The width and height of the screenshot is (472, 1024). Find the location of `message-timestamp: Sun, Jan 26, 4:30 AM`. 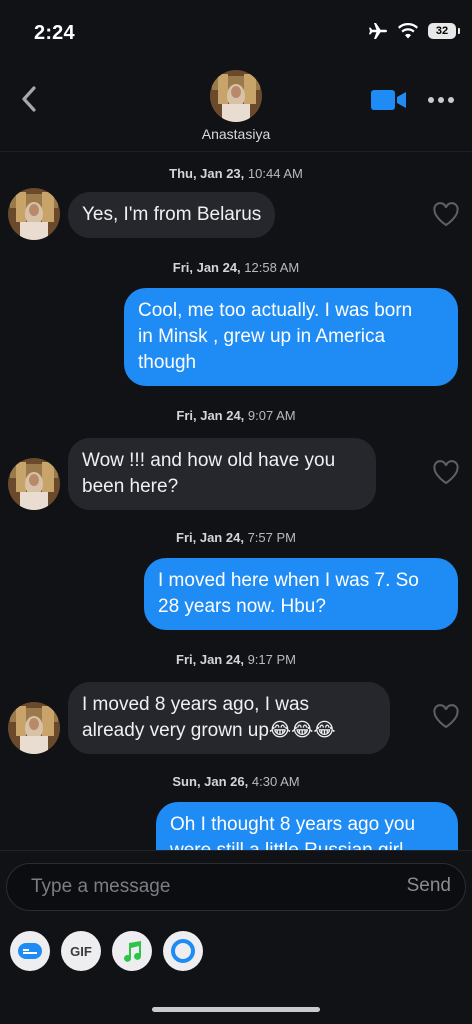

message-timestamp: Sun, Jan 26, 4:30 AM is located at coordinates (236, 781).